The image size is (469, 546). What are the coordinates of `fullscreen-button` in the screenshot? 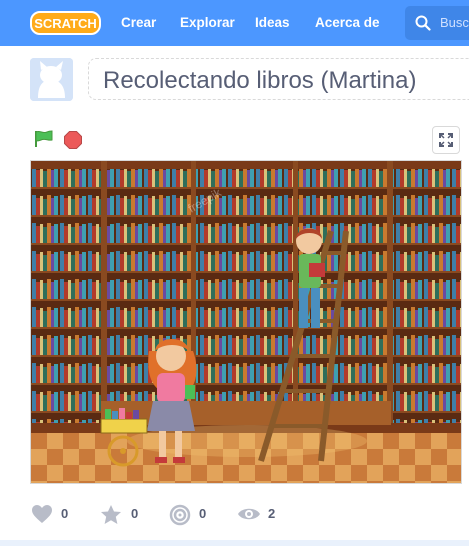 It's located at (446, 140).